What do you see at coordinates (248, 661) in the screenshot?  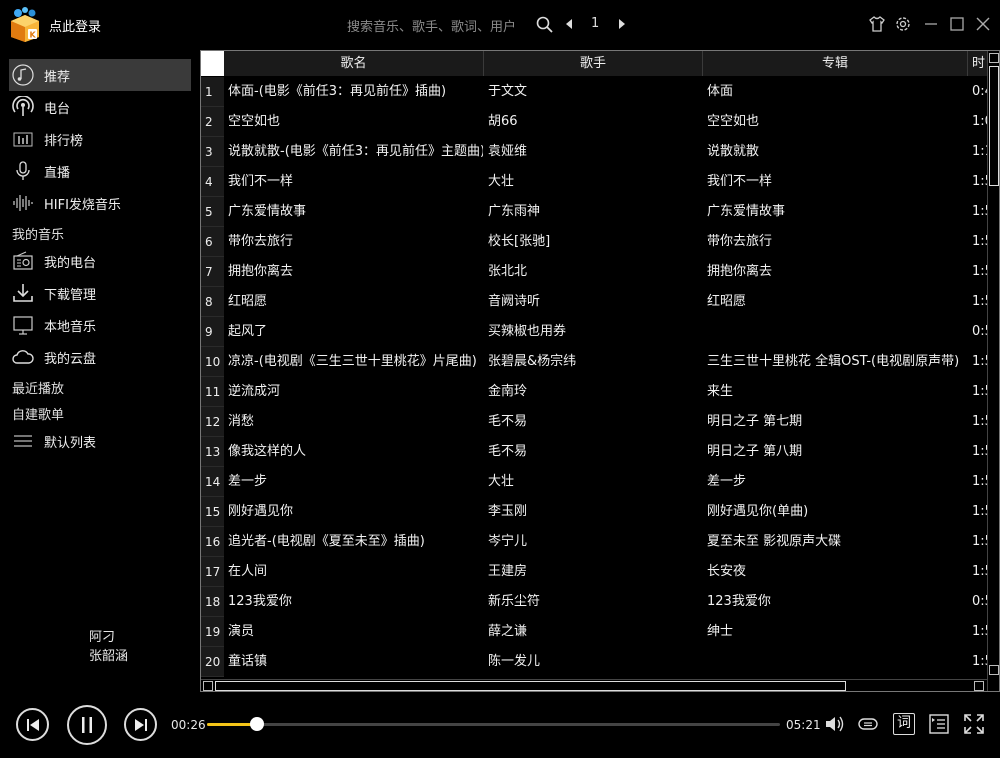 I see `cell-song: 童话镇` at bounding box center [248, 661].